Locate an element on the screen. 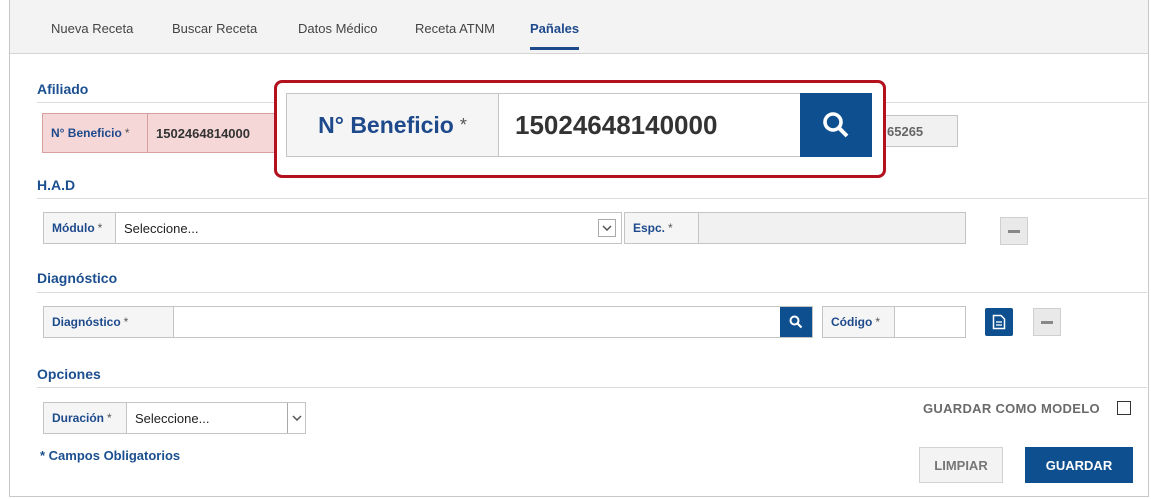  section-title-afiliado: Afiliado is located at coordinates (63, 89).